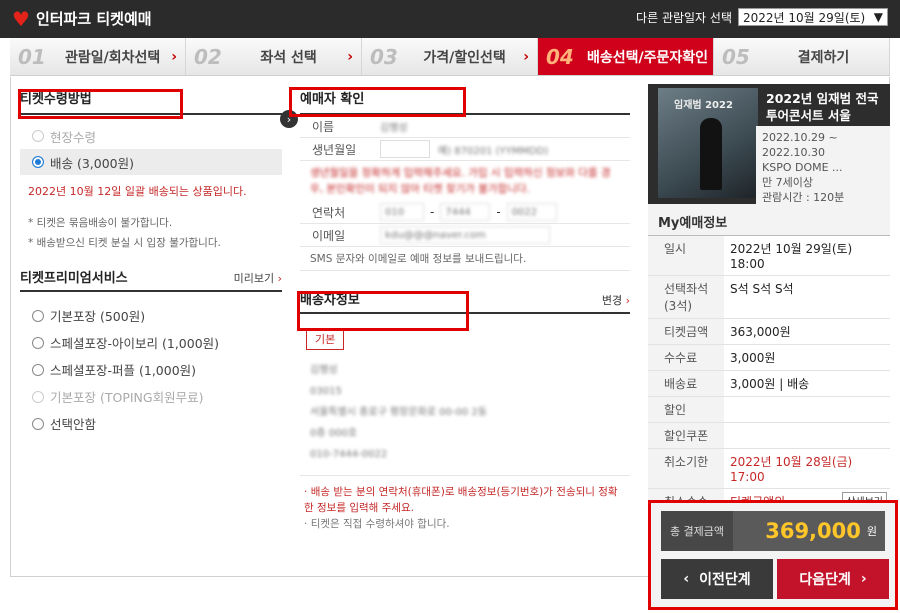 The image size is (900, 613). I want to click on dash: -, so click(498, 212).